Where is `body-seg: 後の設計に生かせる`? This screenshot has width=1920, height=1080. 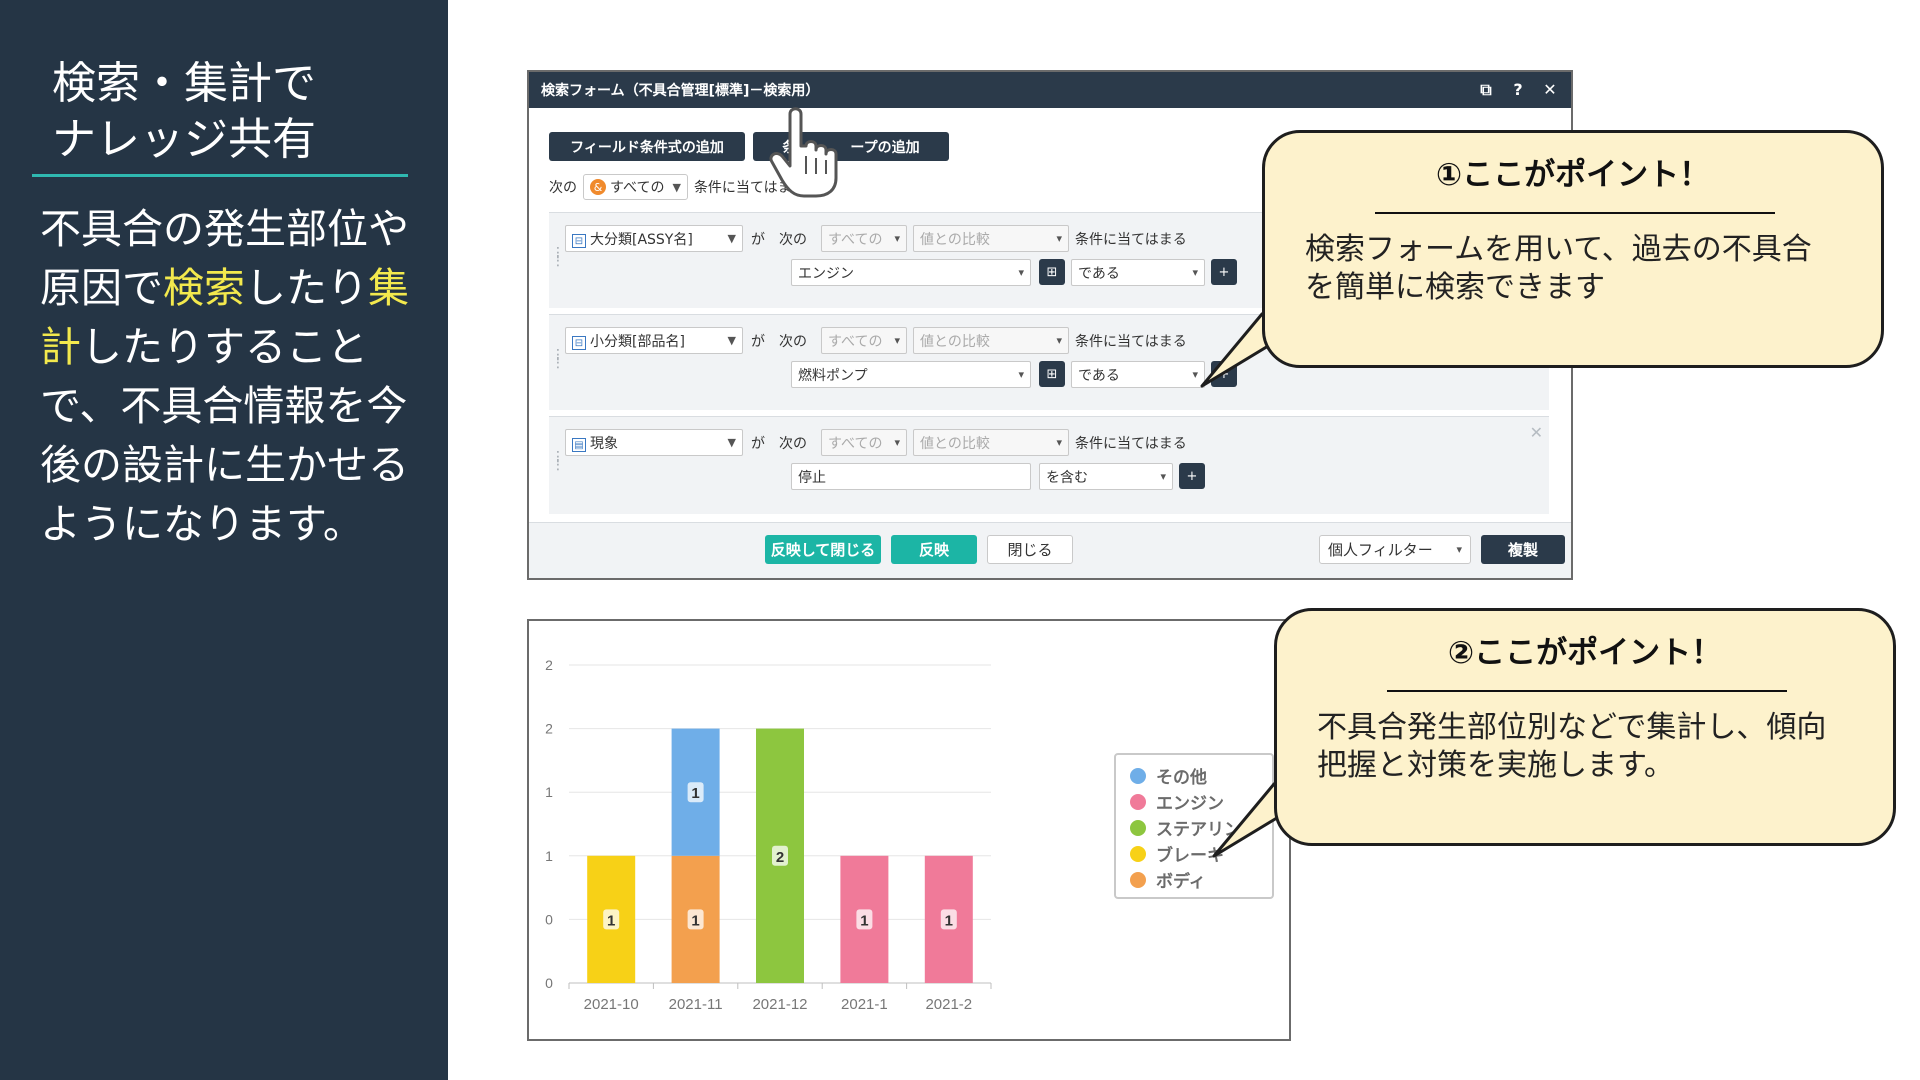
body-seg: 後の設計に生かせる is located at coordinates (224, 465).